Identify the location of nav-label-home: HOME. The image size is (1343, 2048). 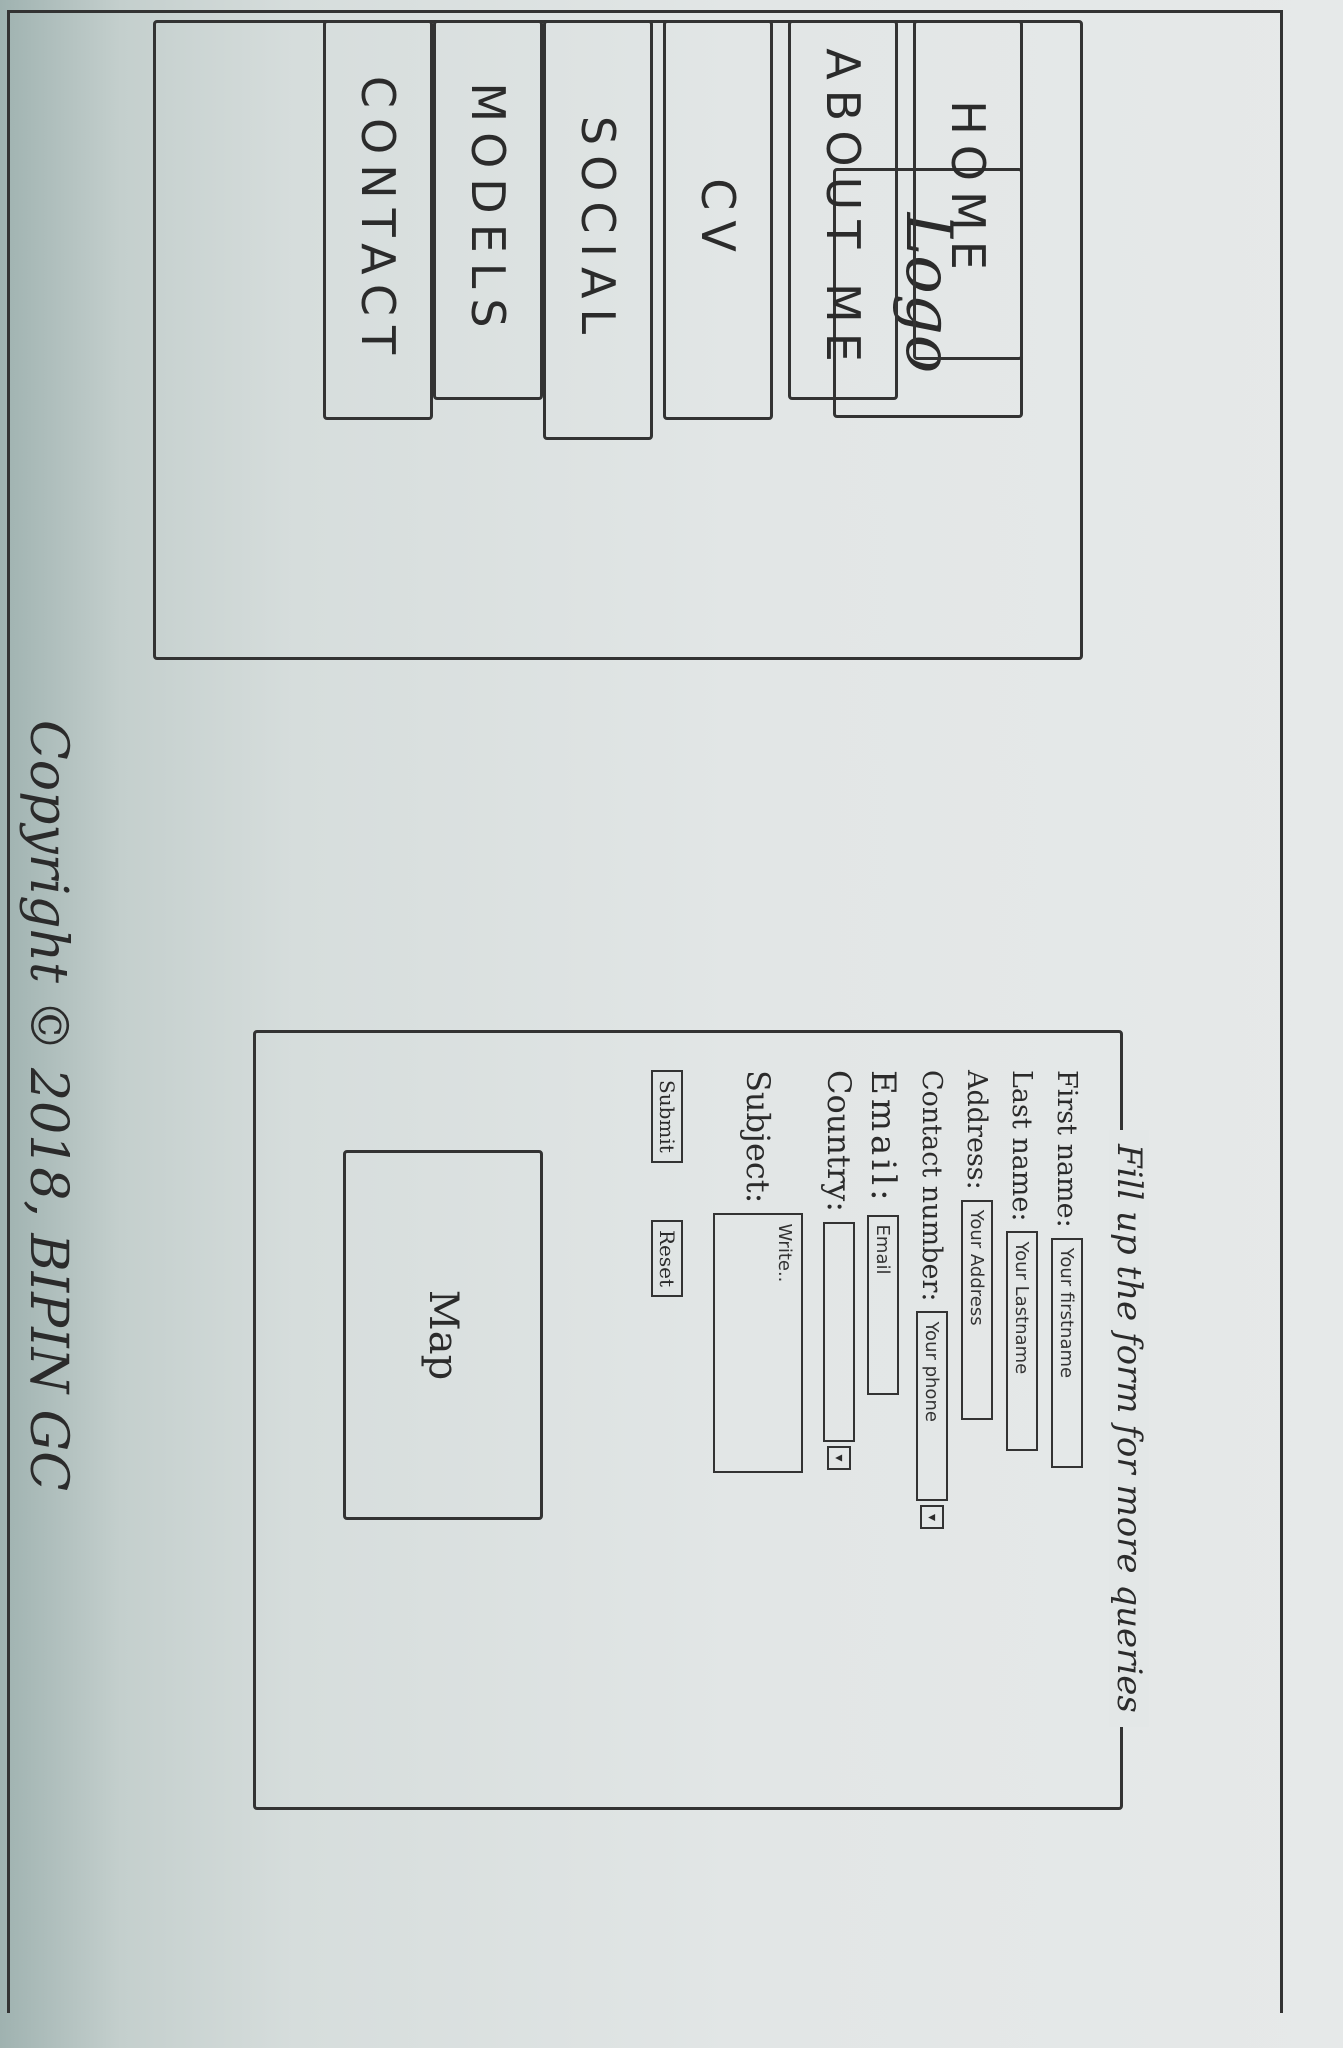
(968, 190).